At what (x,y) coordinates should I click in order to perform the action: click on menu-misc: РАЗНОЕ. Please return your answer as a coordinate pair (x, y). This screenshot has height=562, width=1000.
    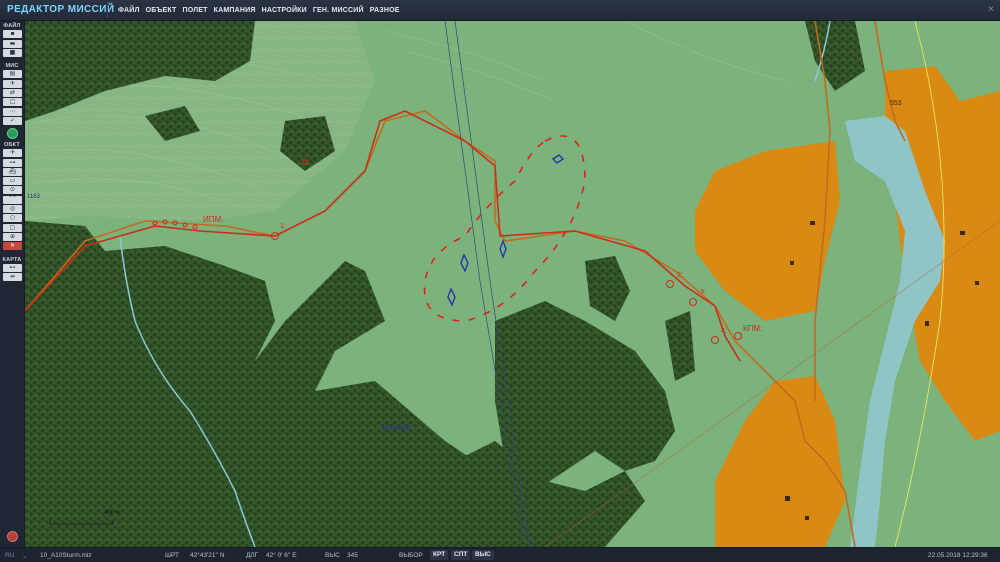
    Looking at the image, I should click on (385, 10).